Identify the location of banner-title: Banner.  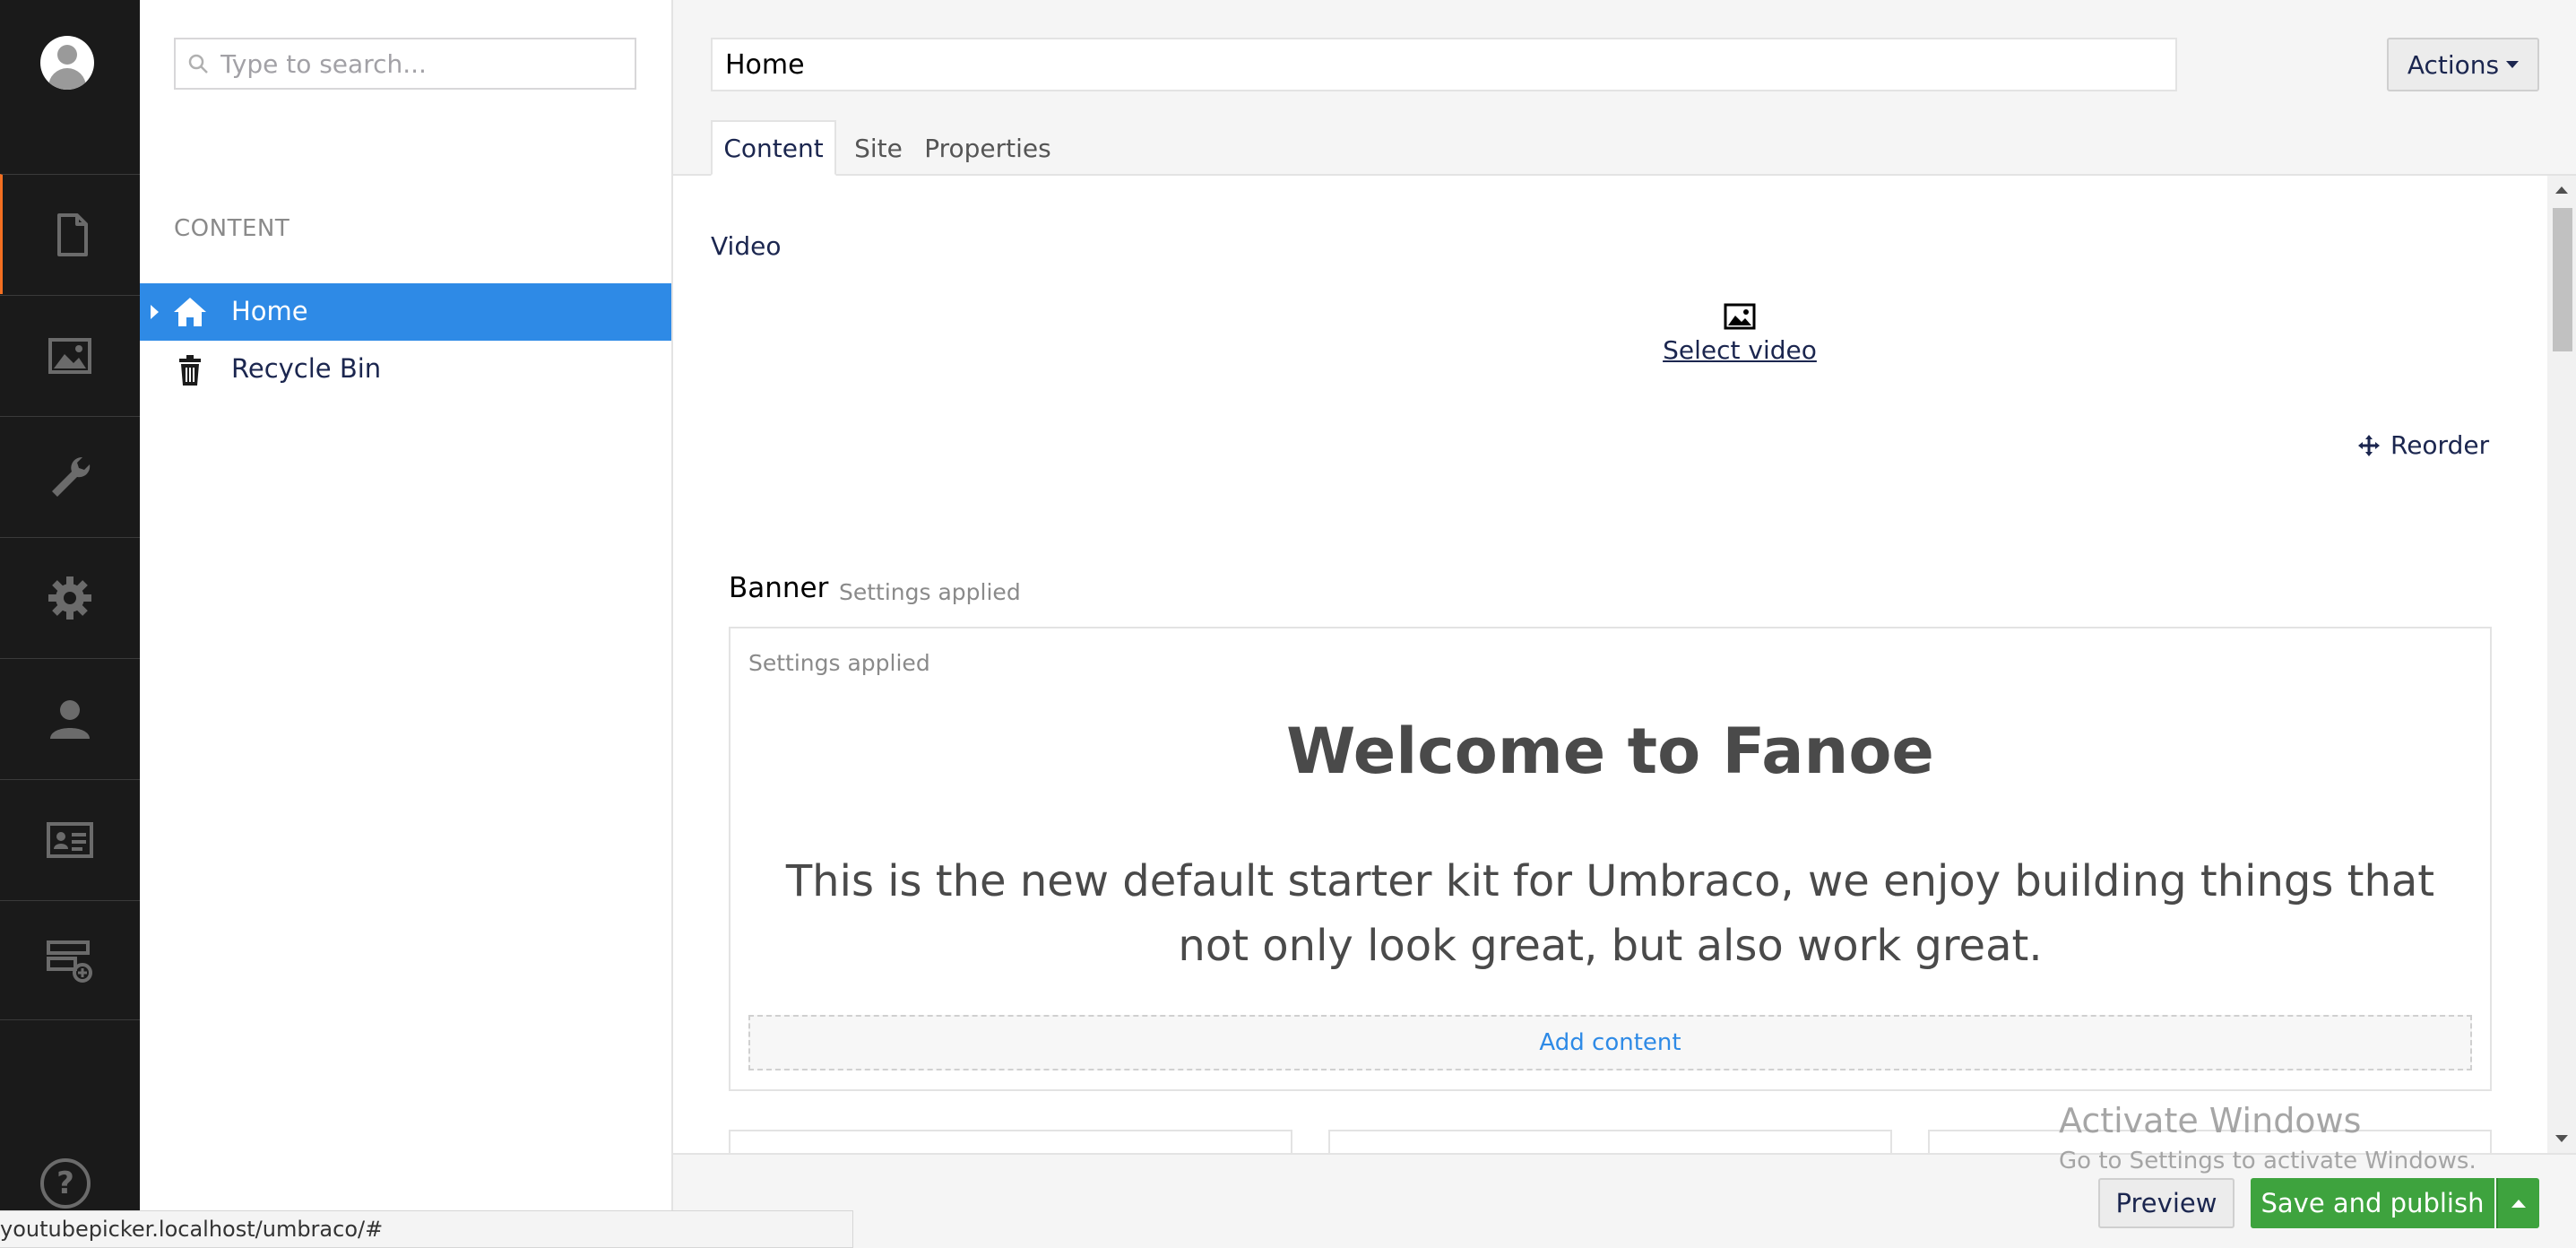
(779, 588).